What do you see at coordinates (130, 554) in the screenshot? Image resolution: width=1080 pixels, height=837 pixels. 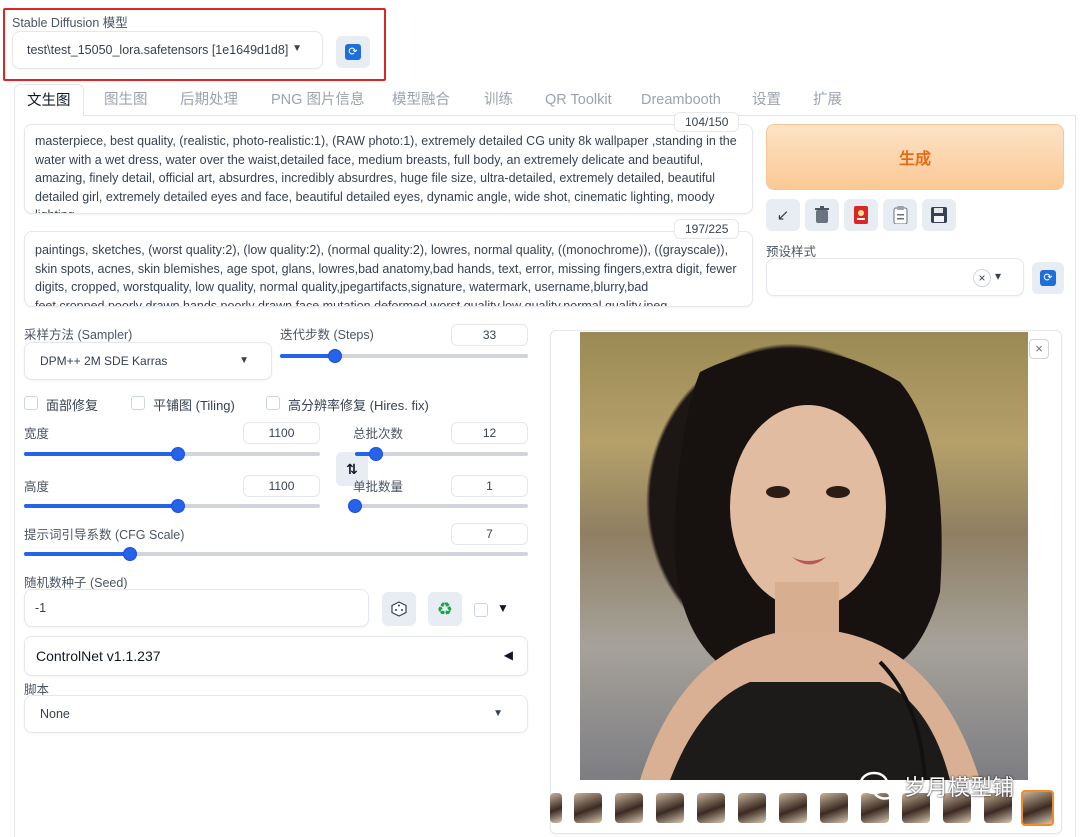 I see `cfg-slider-thumb` at bounding box center [130, 554].